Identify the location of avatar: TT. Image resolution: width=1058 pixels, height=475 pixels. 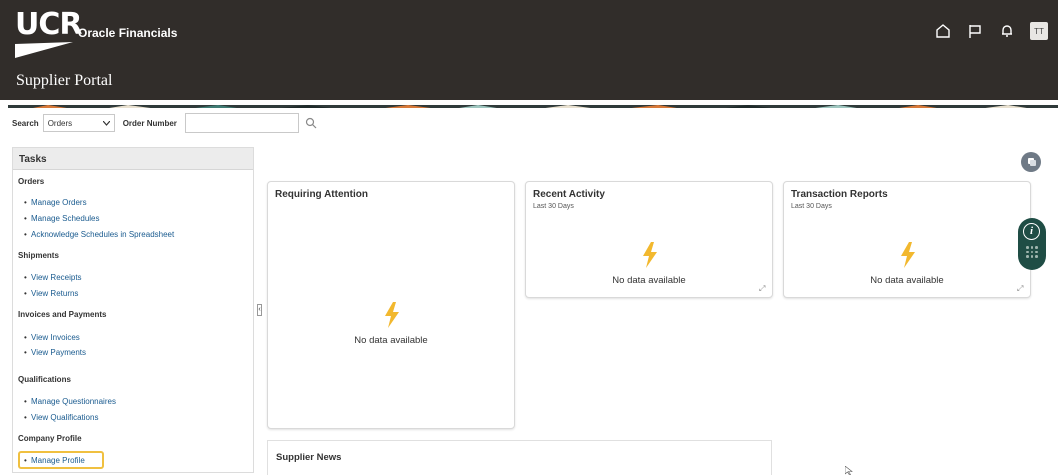
(1039, 31).